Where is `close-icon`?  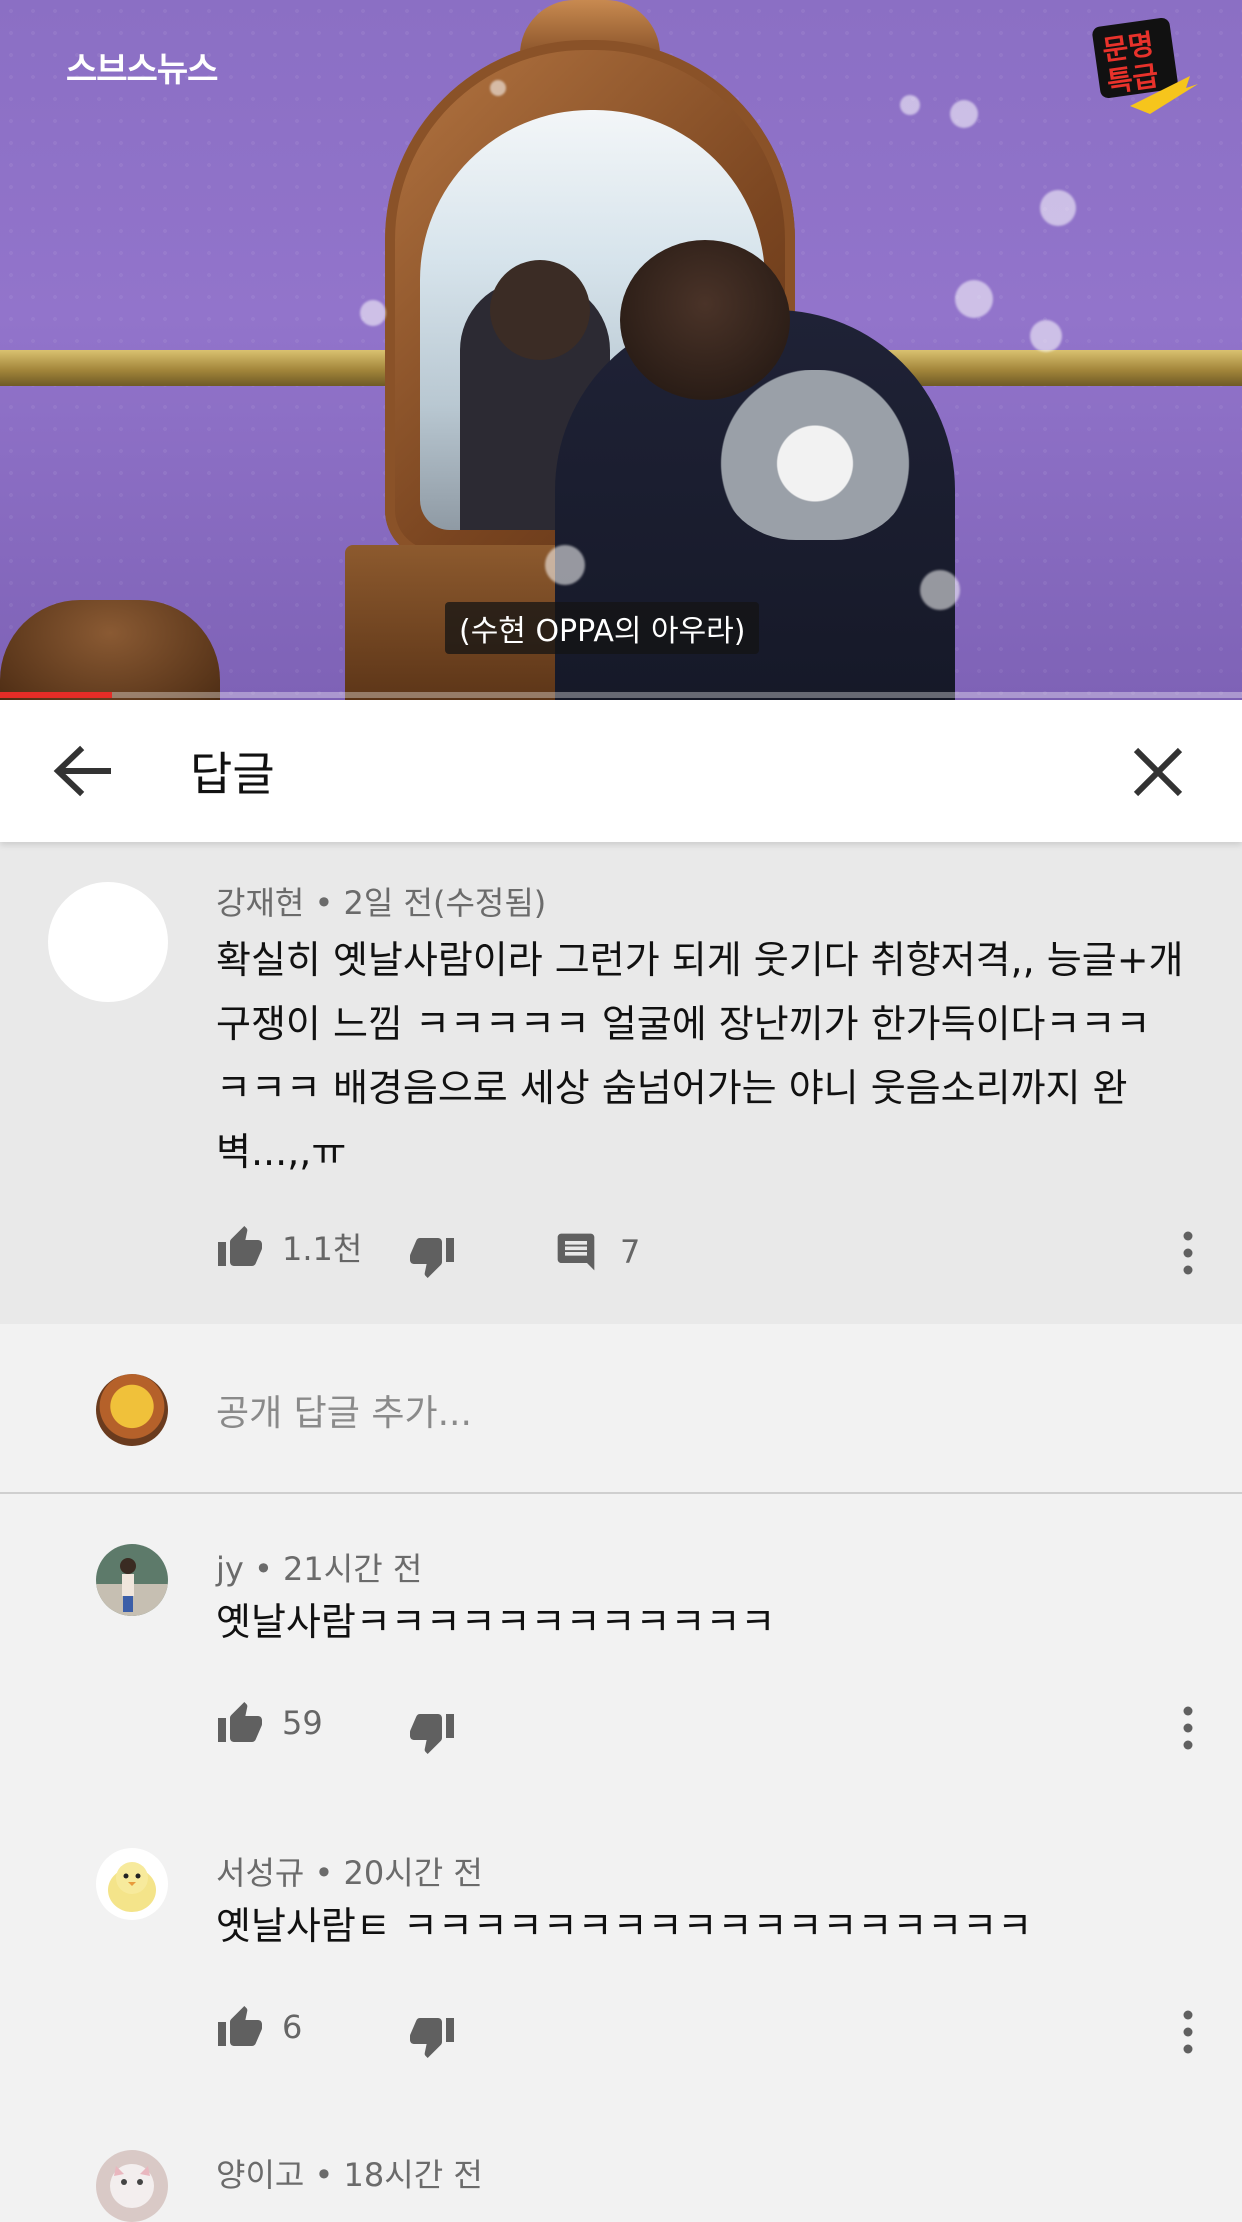 close-icon is located at coordinates (1158, 772).